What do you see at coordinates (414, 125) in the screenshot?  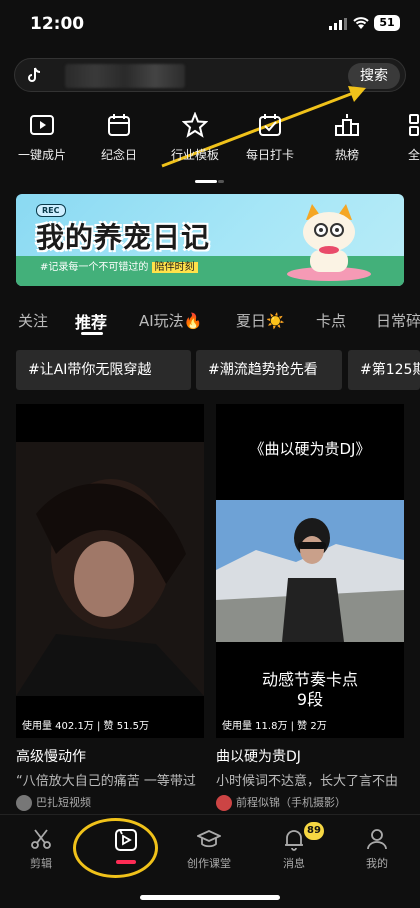 I see `grid-icon` at bounding box center [414, 125].